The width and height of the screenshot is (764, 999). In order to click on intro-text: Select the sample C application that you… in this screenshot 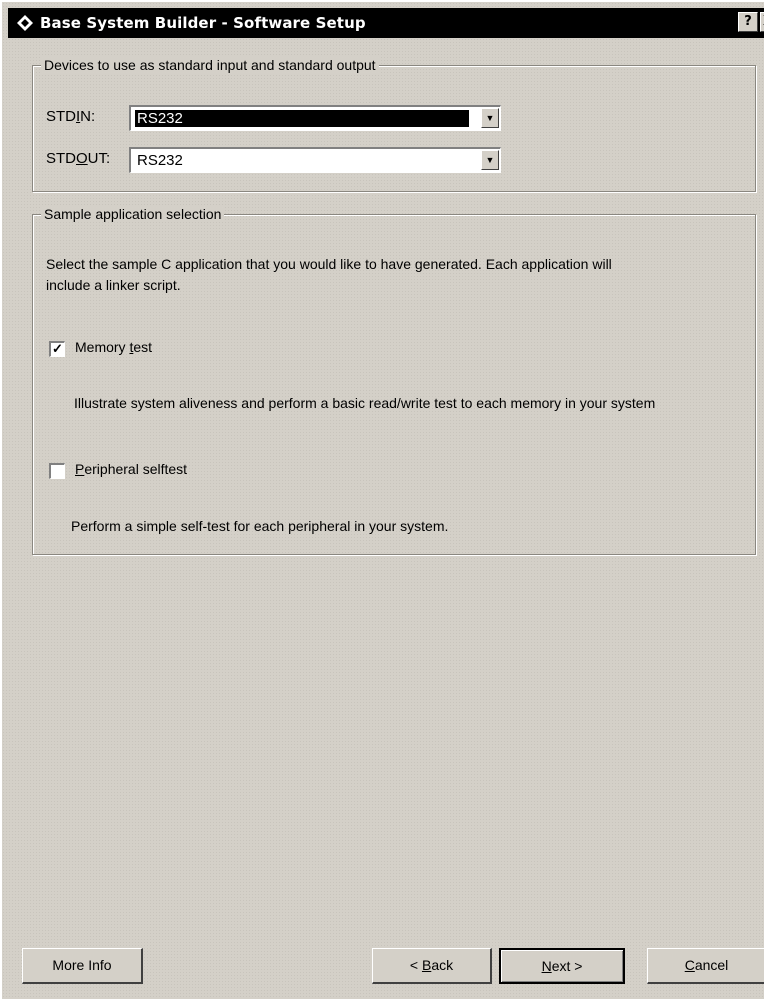, I will do `click(329, 274)`.